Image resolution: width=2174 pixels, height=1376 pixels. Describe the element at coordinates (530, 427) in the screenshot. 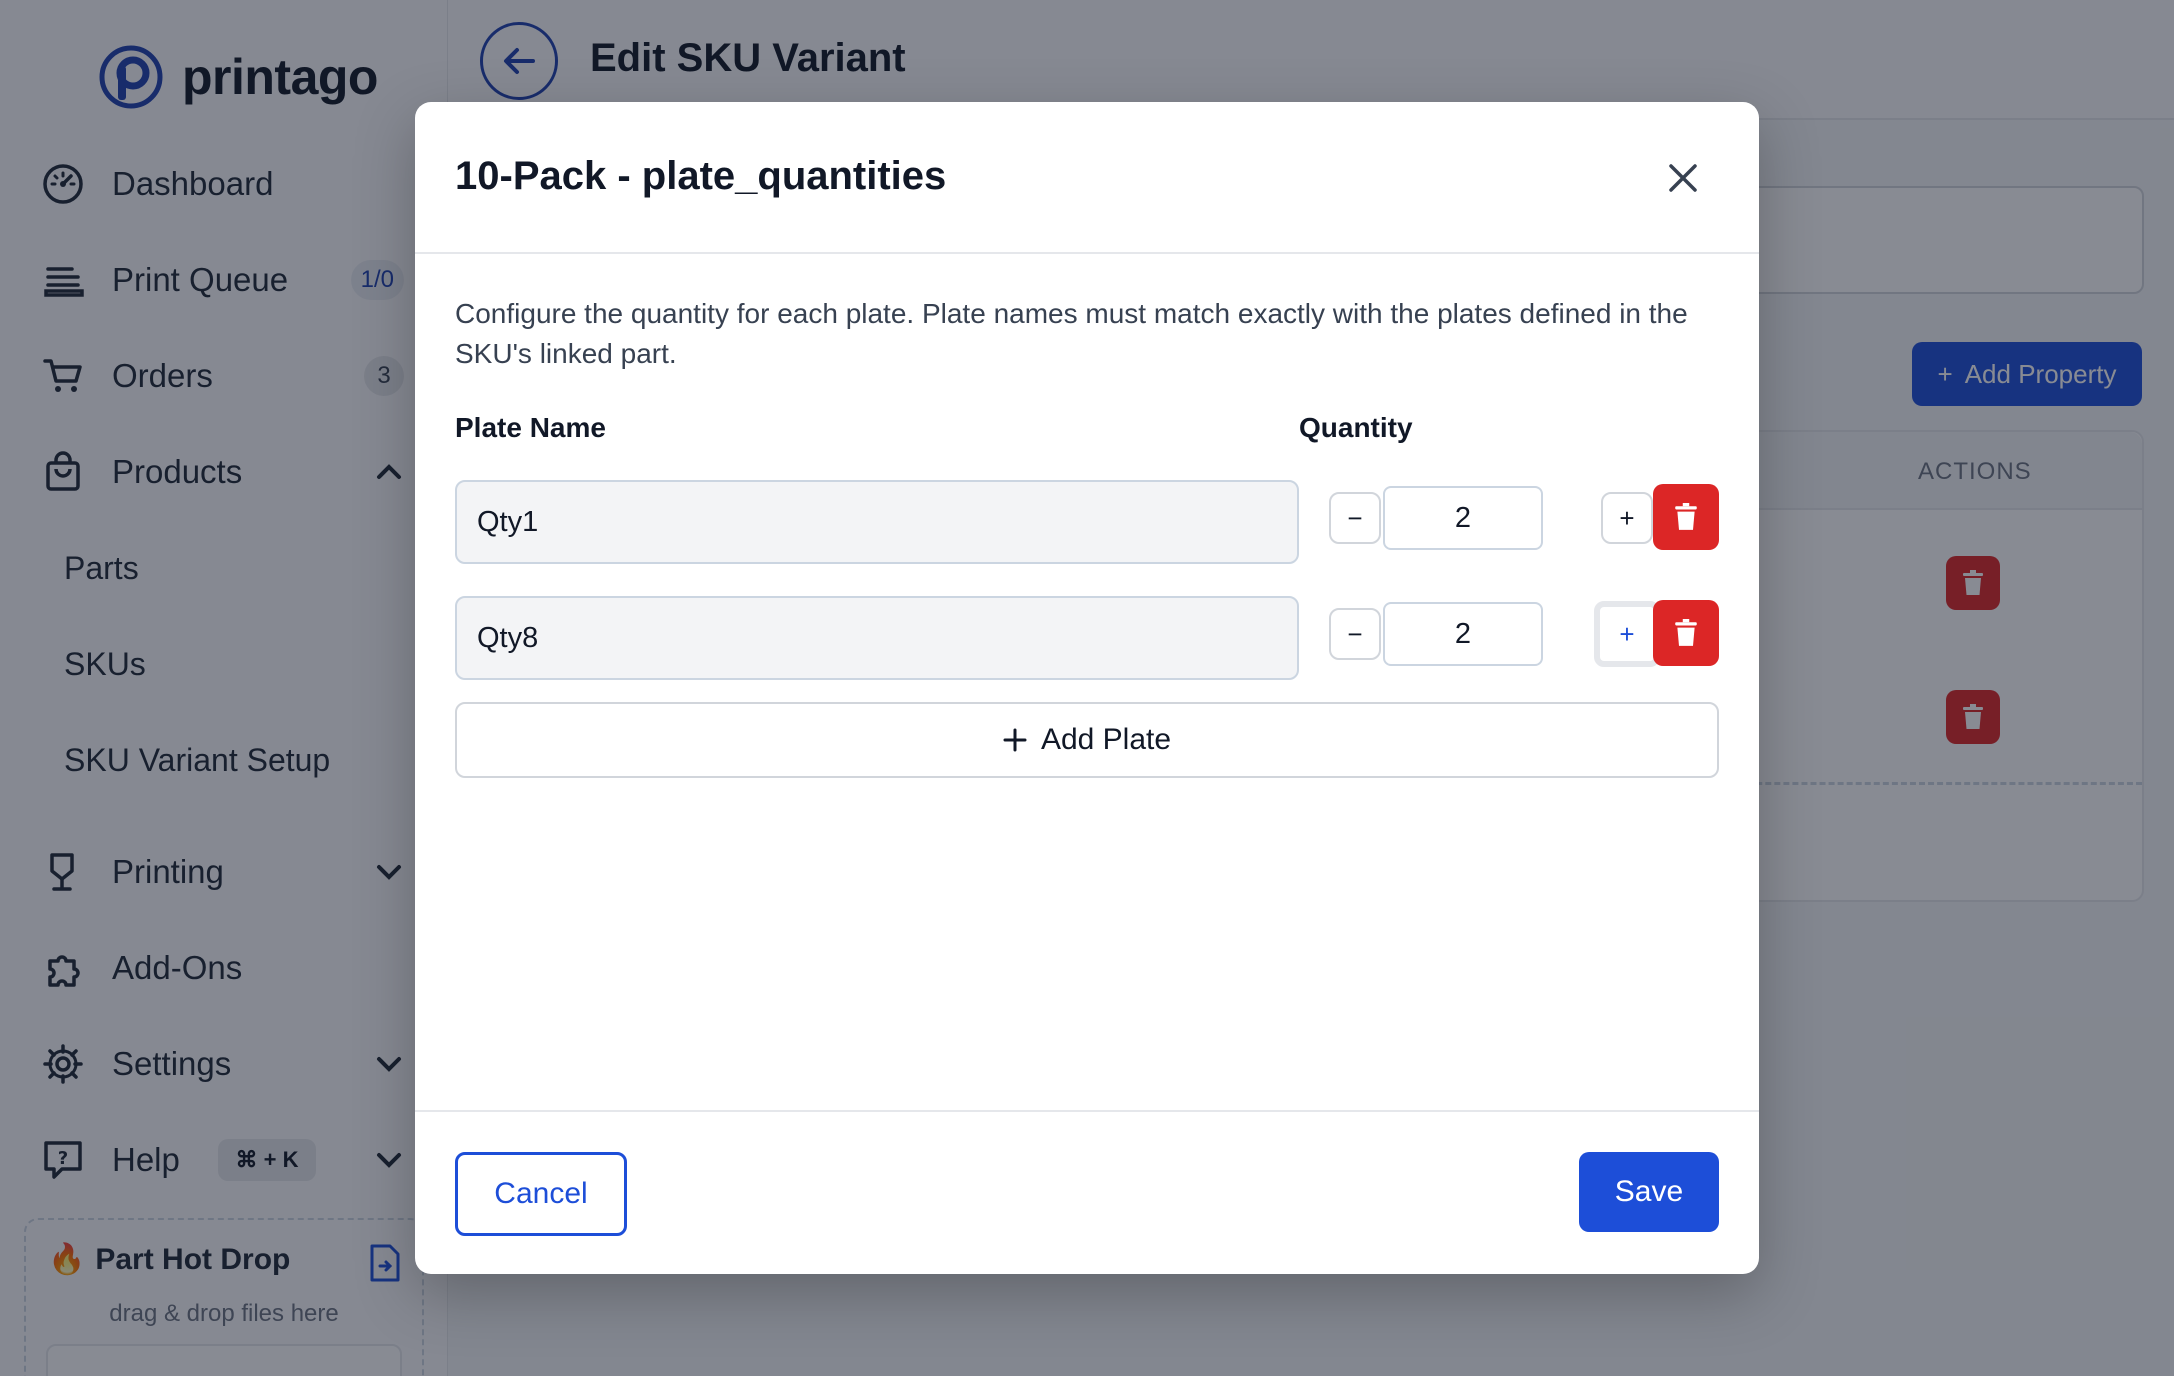

I see `plate-name-column-label: Plate Name` at that location.